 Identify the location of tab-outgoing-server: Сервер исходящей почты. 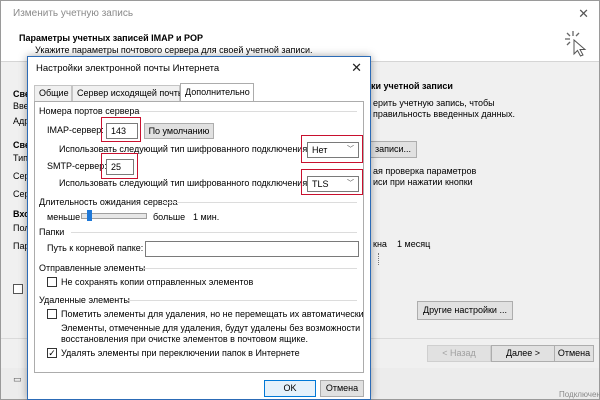
(128, 93).